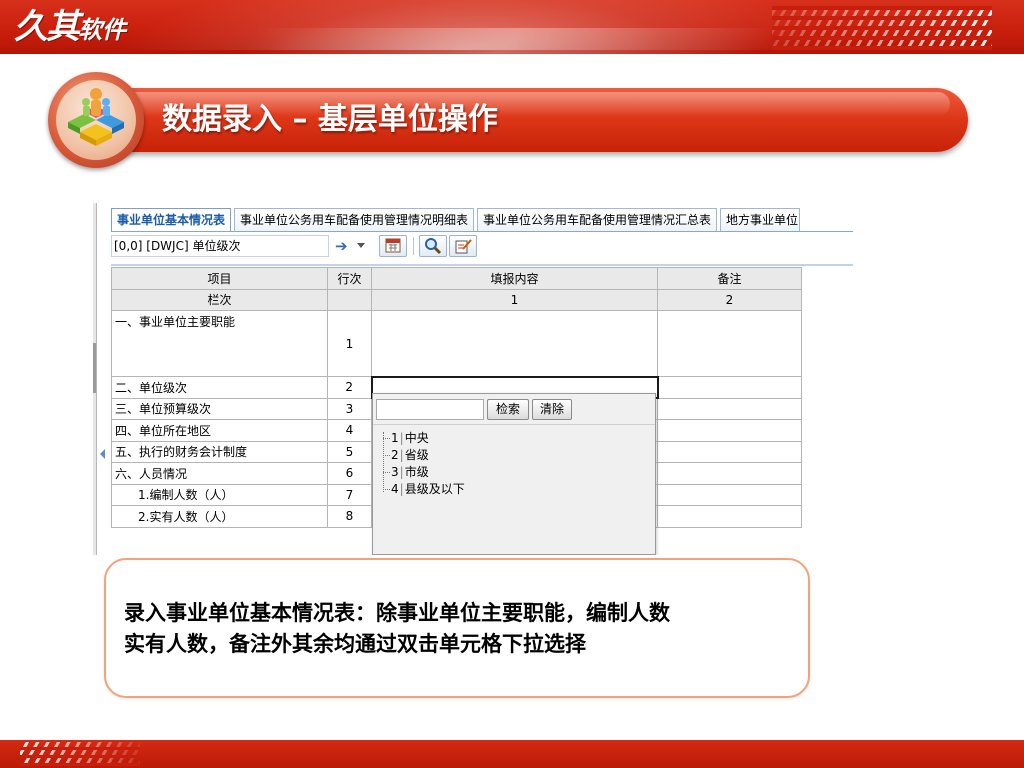 This screenshot has height=768, width=1024. I want to click on header-content: 填报内容, so click(514, 278).